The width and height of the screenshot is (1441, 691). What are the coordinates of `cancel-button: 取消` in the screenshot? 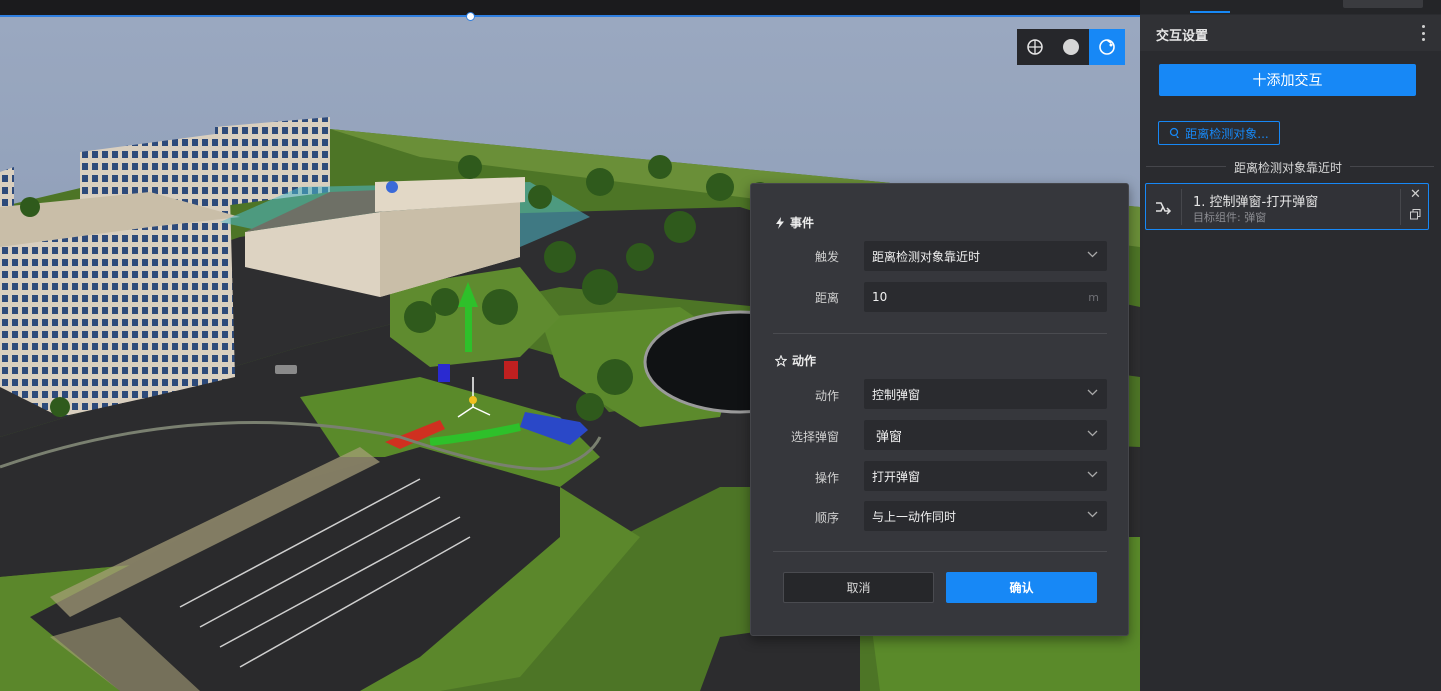 It's located at (858, 587).